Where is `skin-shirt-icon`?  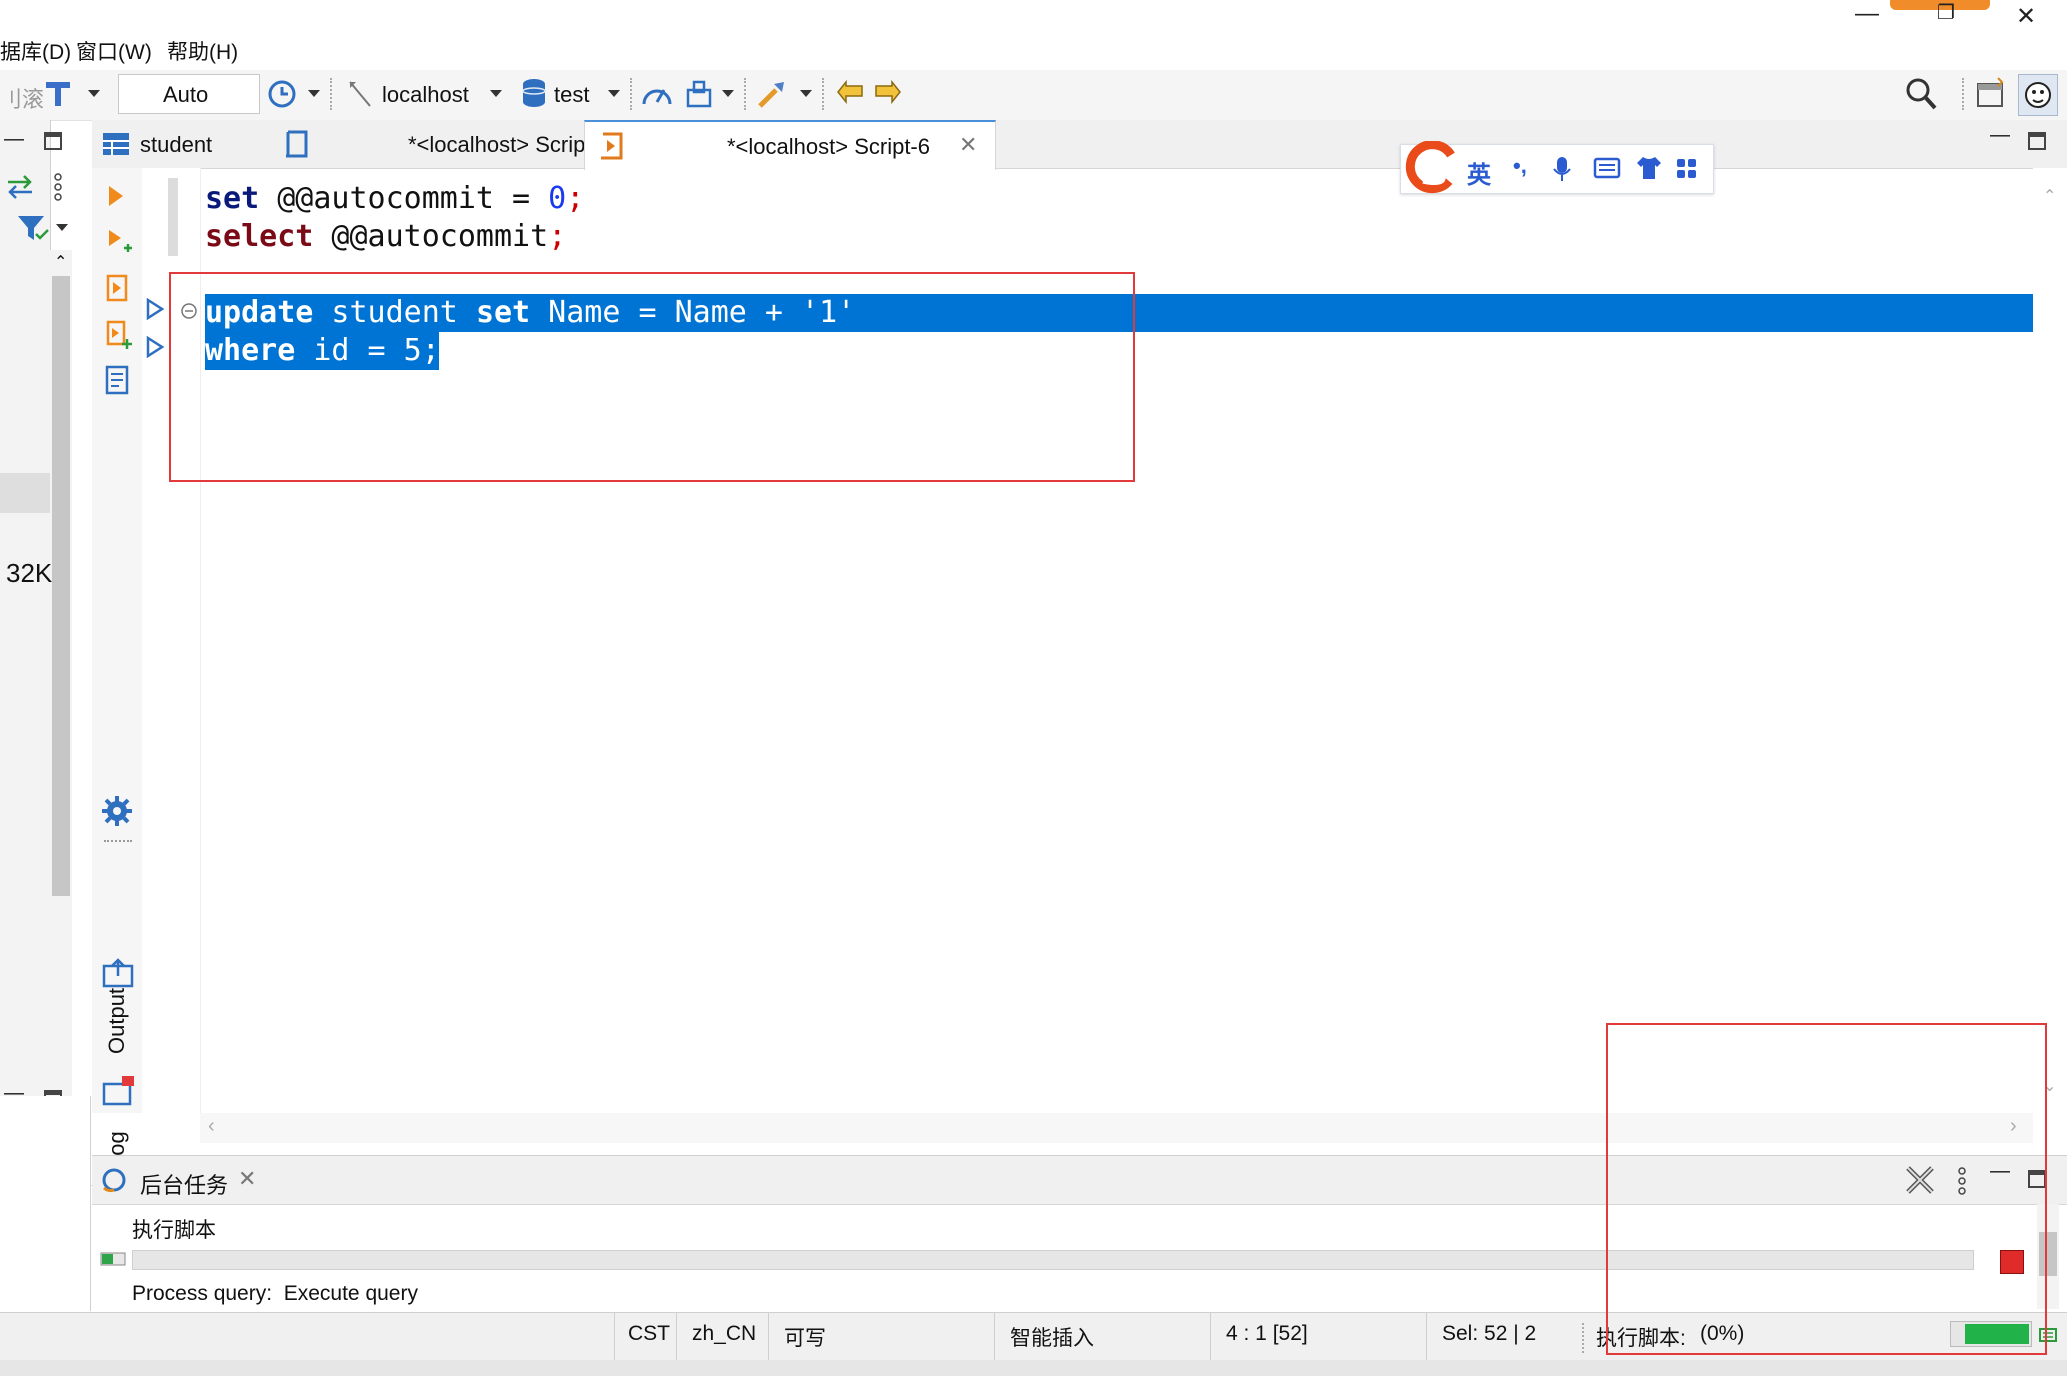
skin-shirt-icon is located at coordinates (1649, 168).